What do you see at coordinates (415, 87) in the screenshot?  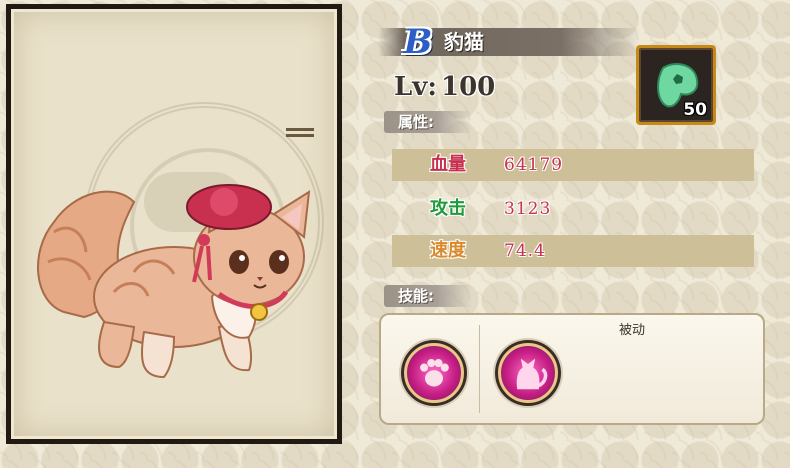 I see `level-label: Lv:` at bounding box center [415, 87].